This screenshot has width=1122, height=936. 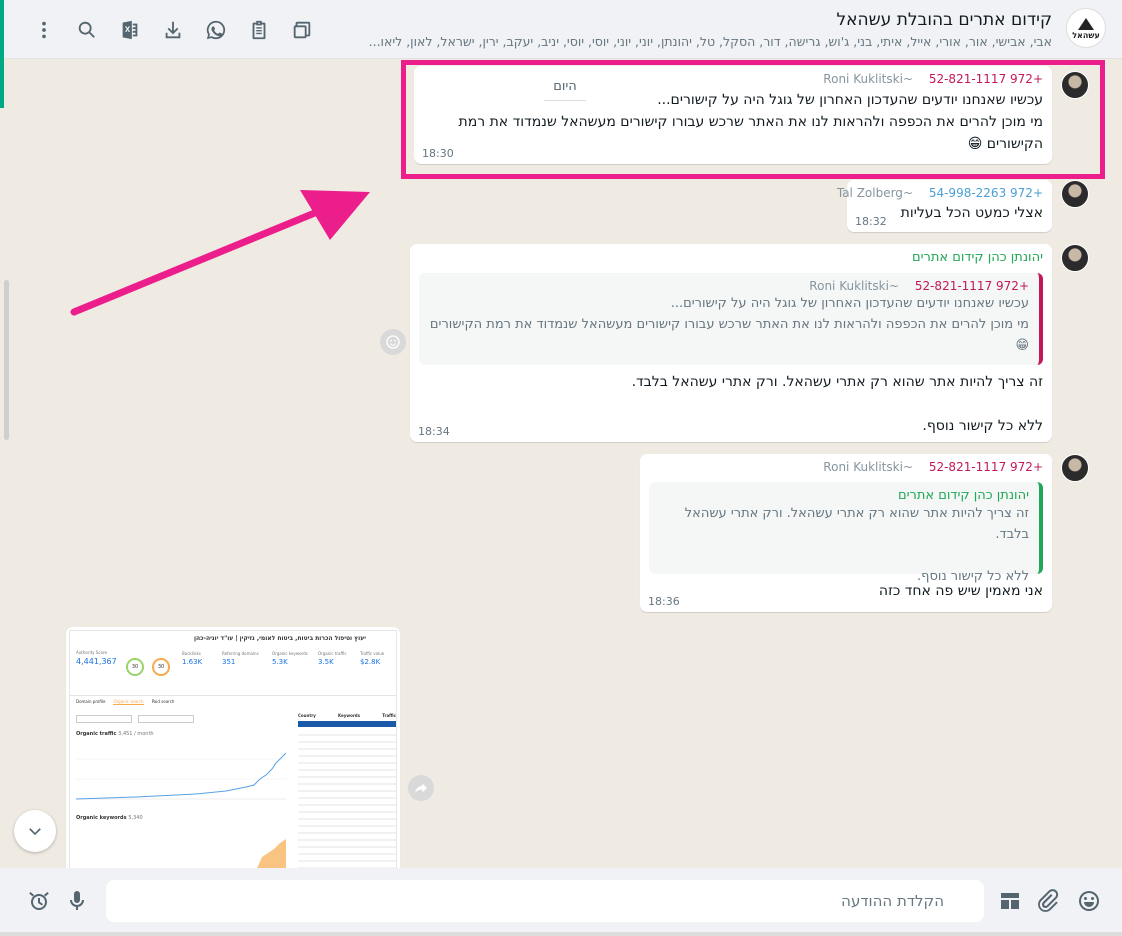 I want to click on preview-keywords-label: Organic keywords 5,340, so click(x=109, y=818).